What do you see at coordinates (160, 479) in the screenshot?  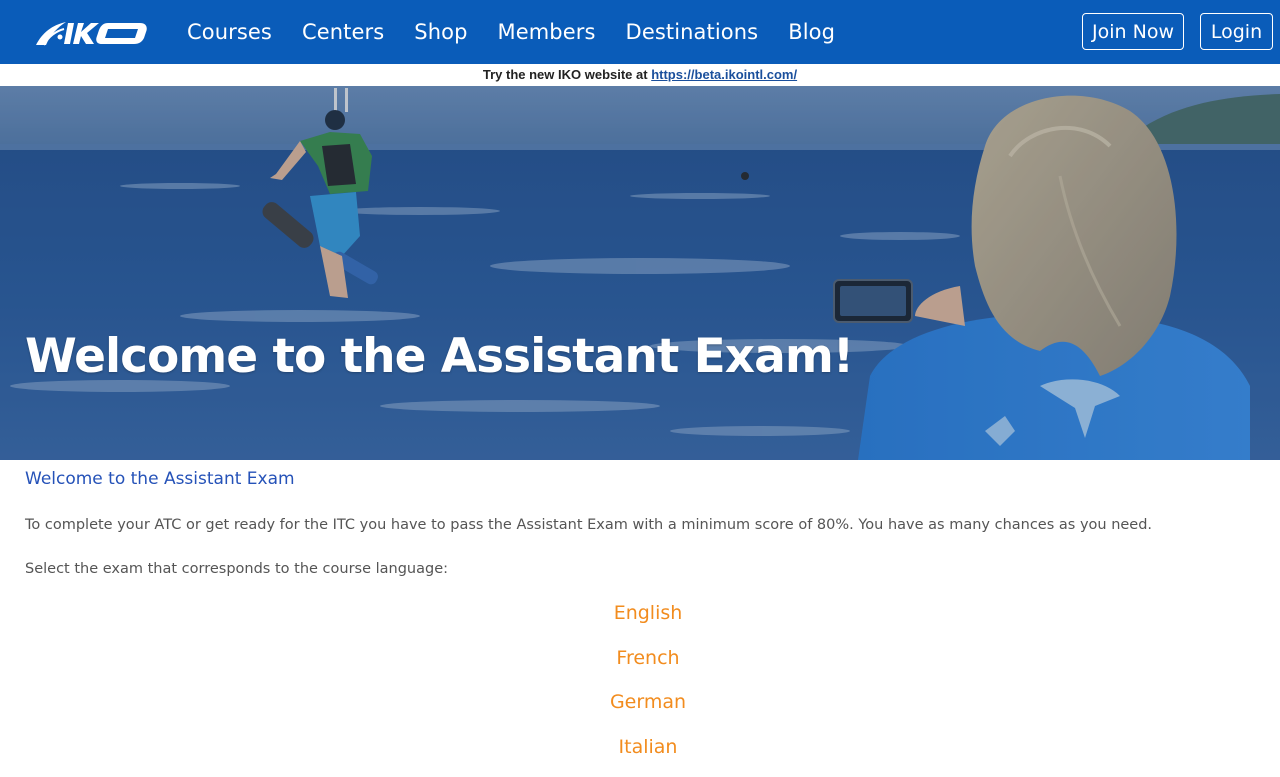 I see `section-heading: Welcome to the Assistant Exam` at bounding box center [160, 479].